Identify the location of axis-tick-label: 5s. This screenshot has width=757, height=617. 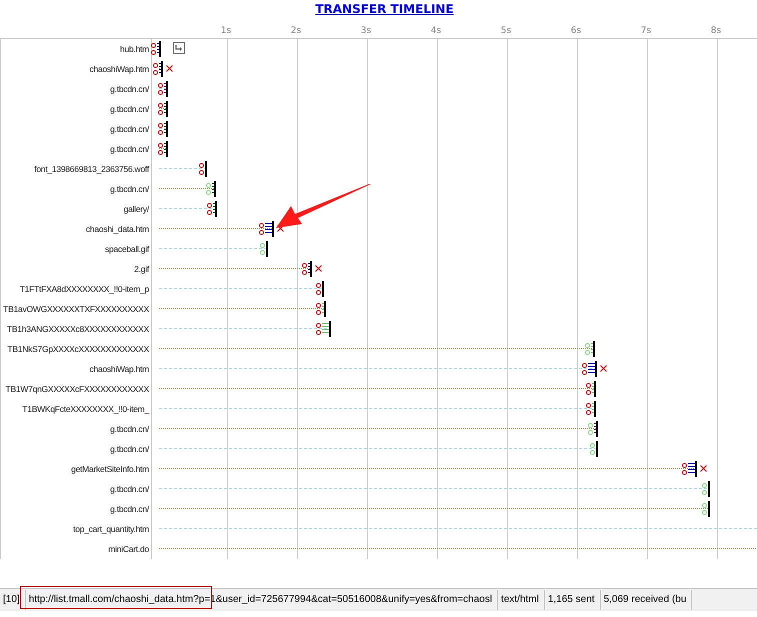
(506, 31).